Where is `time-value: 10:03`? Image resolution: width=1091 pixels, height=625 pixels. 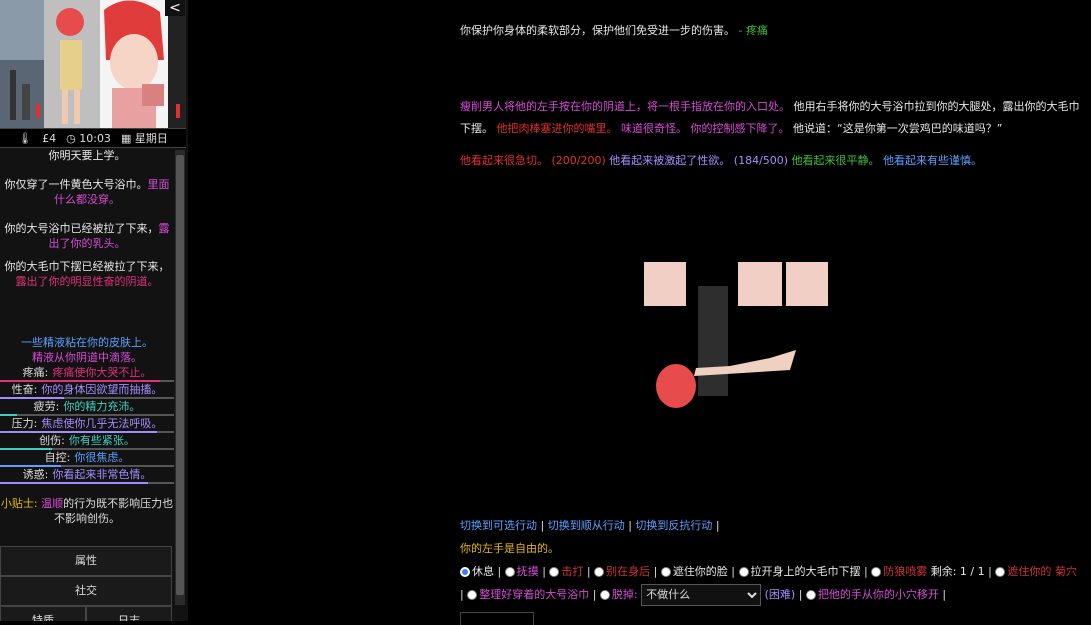 time-value: 10:03 is located at coordinates (95, 138).